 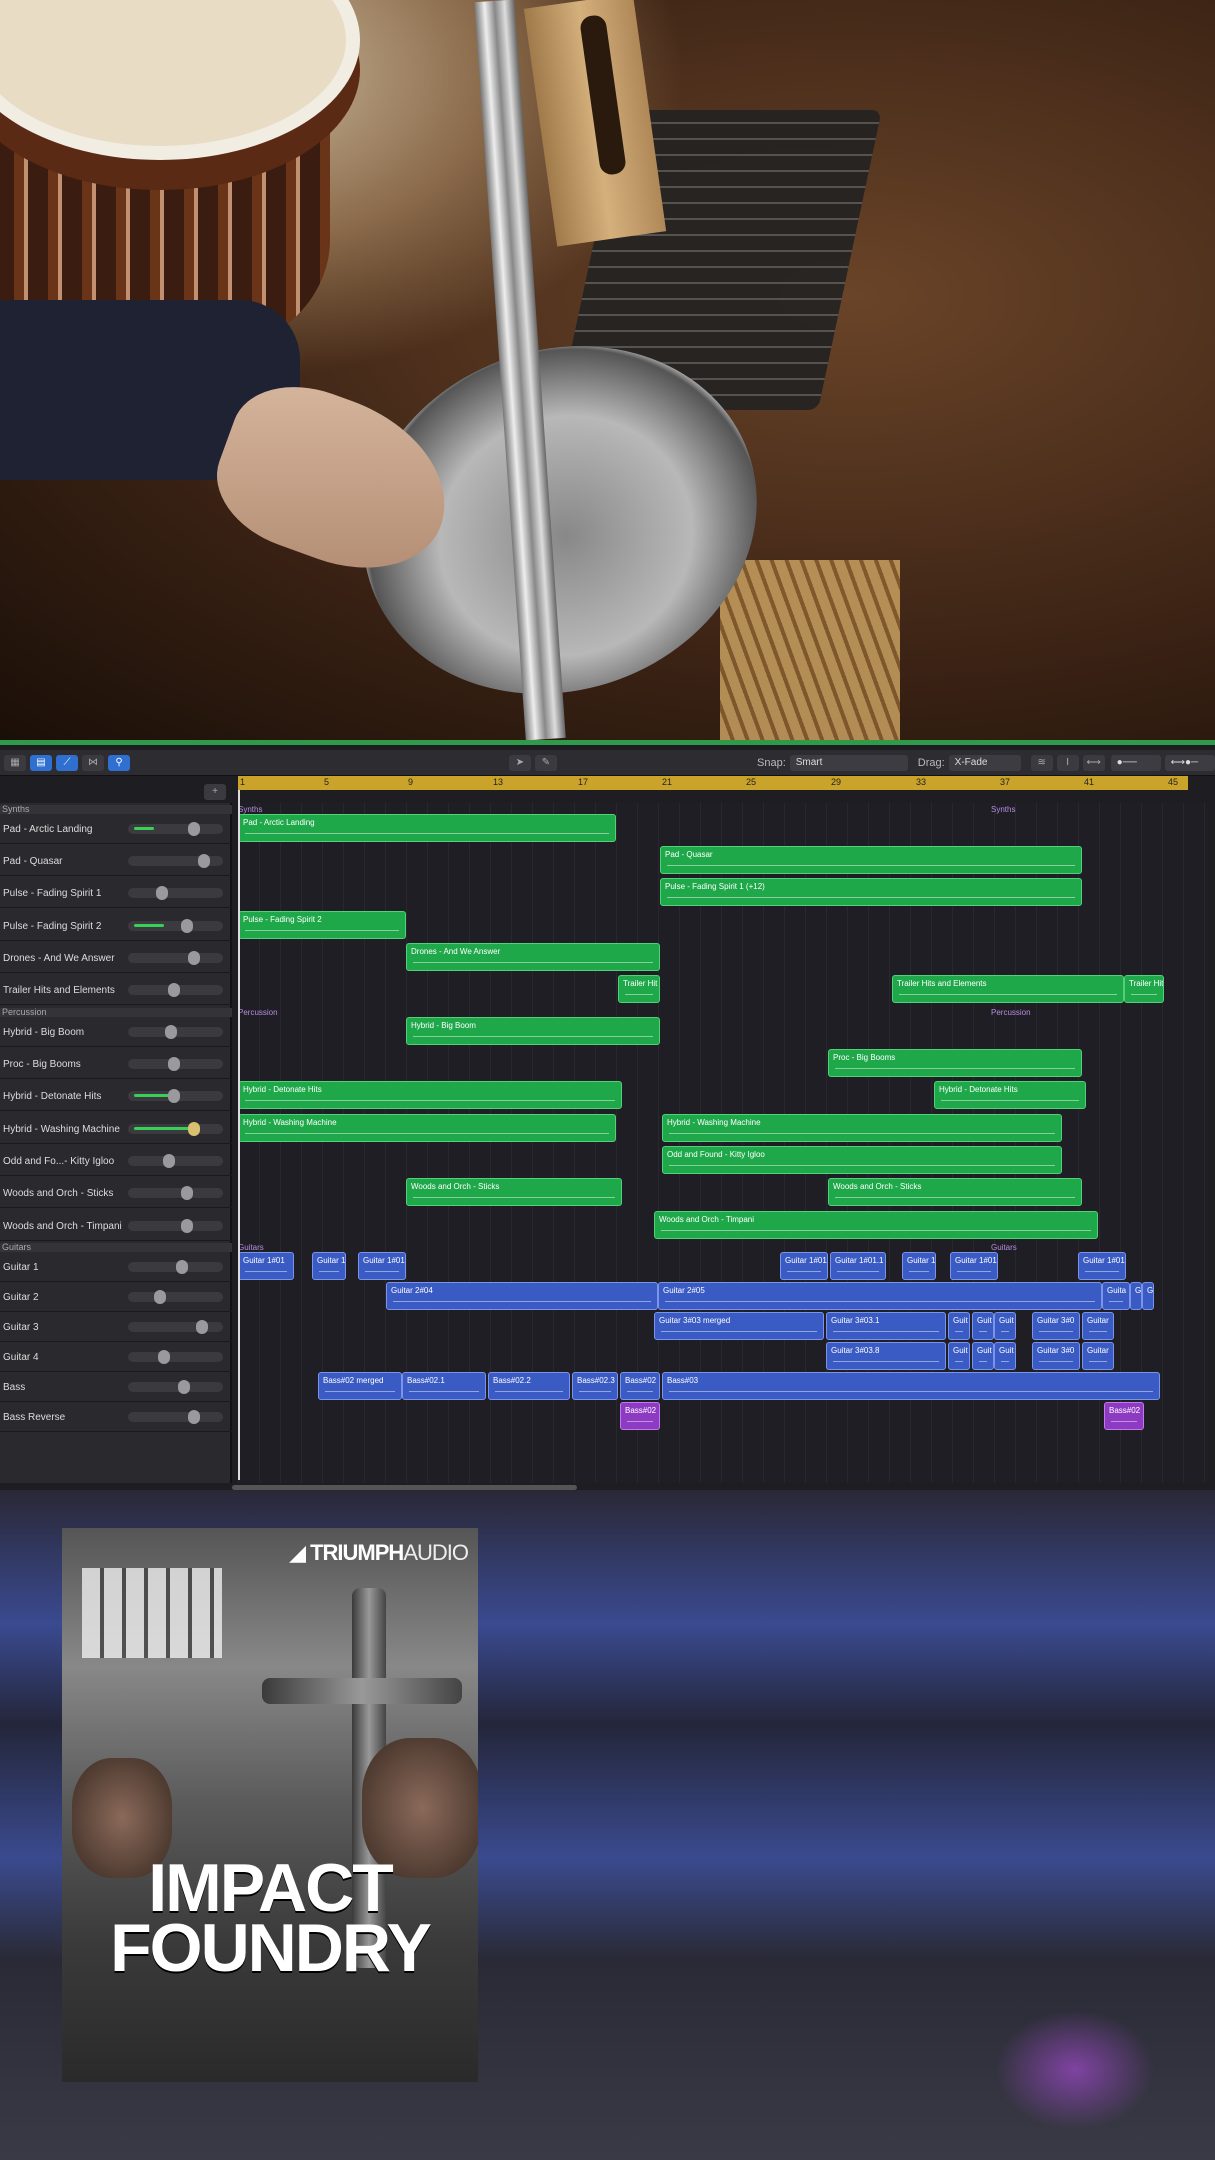 I want to click on group-synths: Synths, so click(x=116, y=809).